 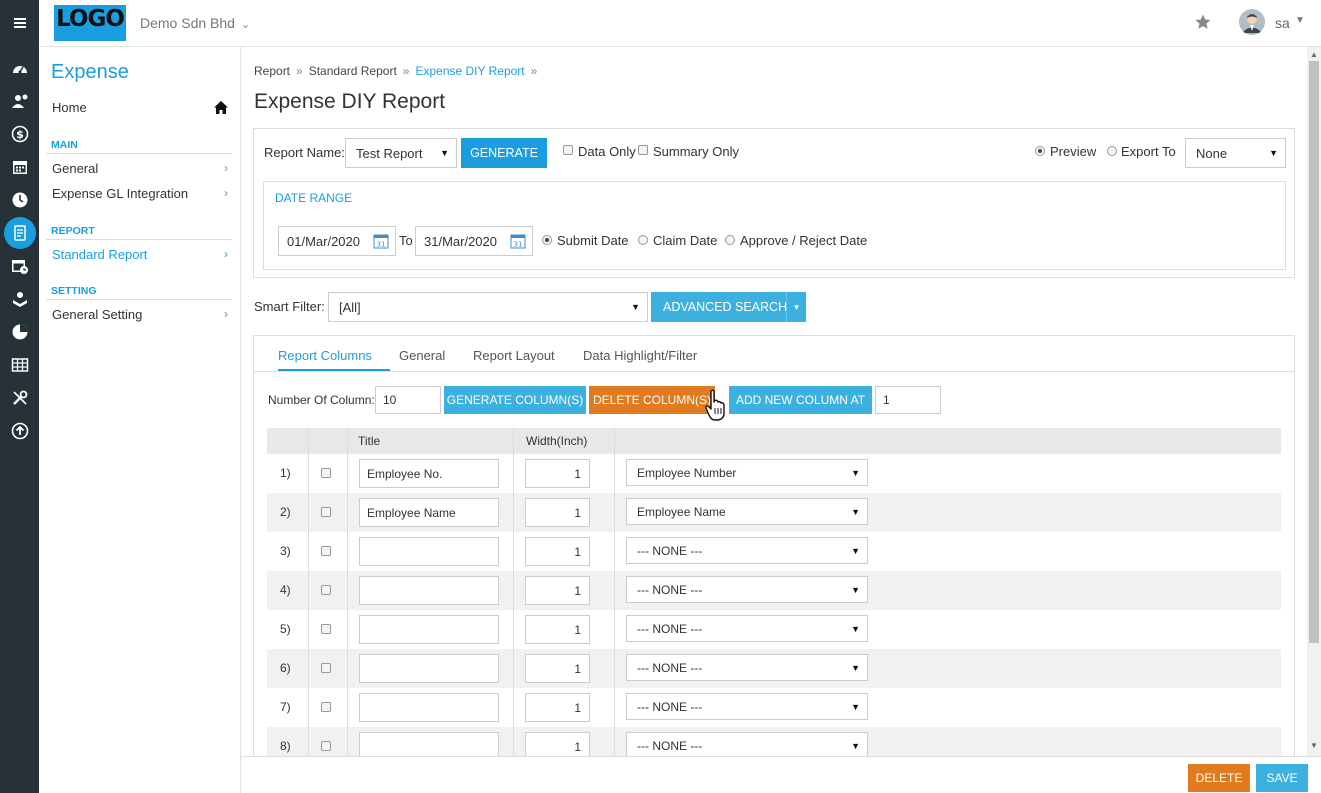 I want to click on number-of-column-input: 10, so click(x=408, y=400).